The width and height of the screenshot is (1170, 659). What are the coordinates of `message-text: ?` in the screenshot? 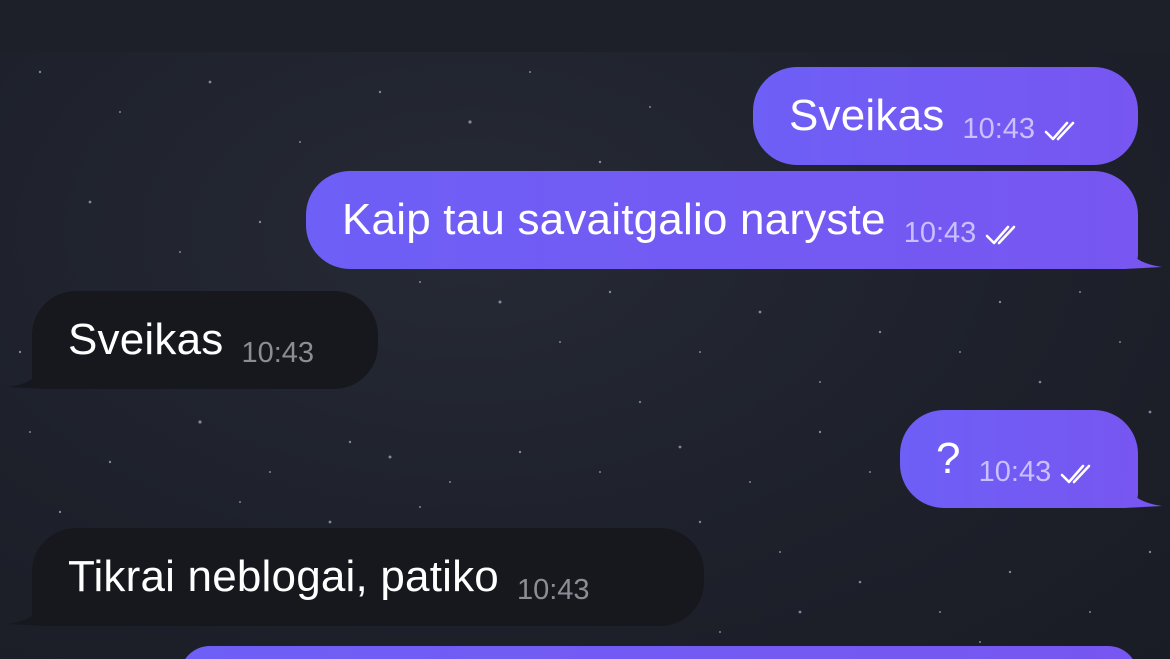 It's located at (948, 458).